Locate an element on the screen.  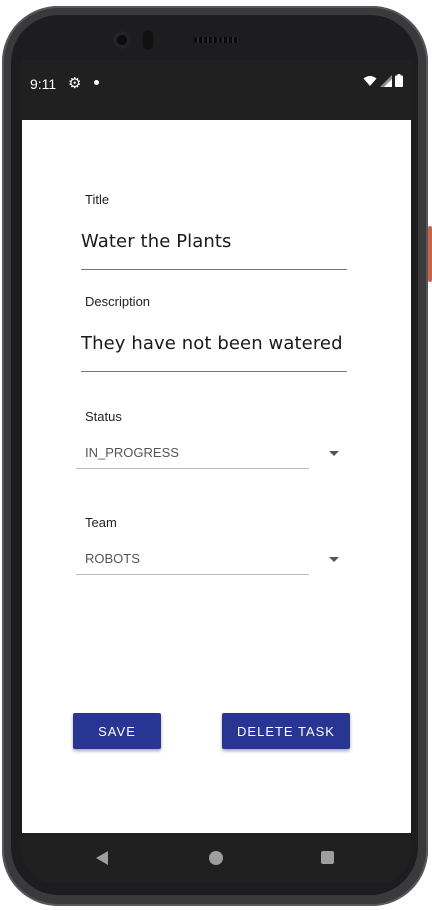
delete-task-button: DELETE TASK is located at coordinates (286, 731).